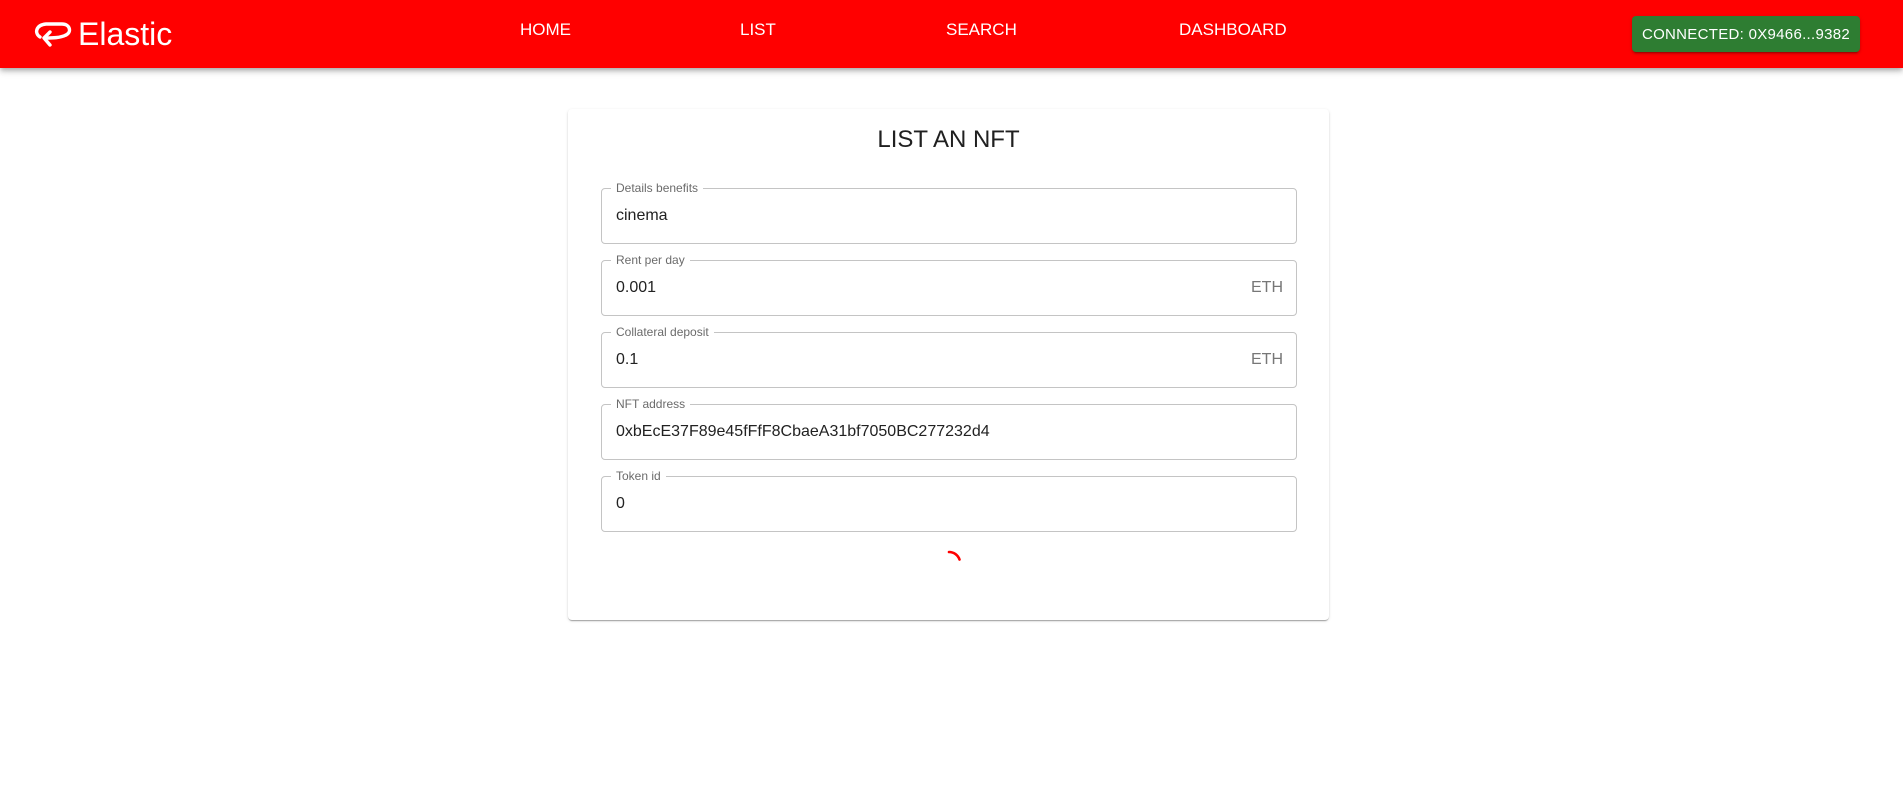 This screenshot has width=1903, height=787. What do you see at coordinates (916, 216) in the screenshot?
I see `details-benefits-input: cinema` at bounding box center [916, 216].